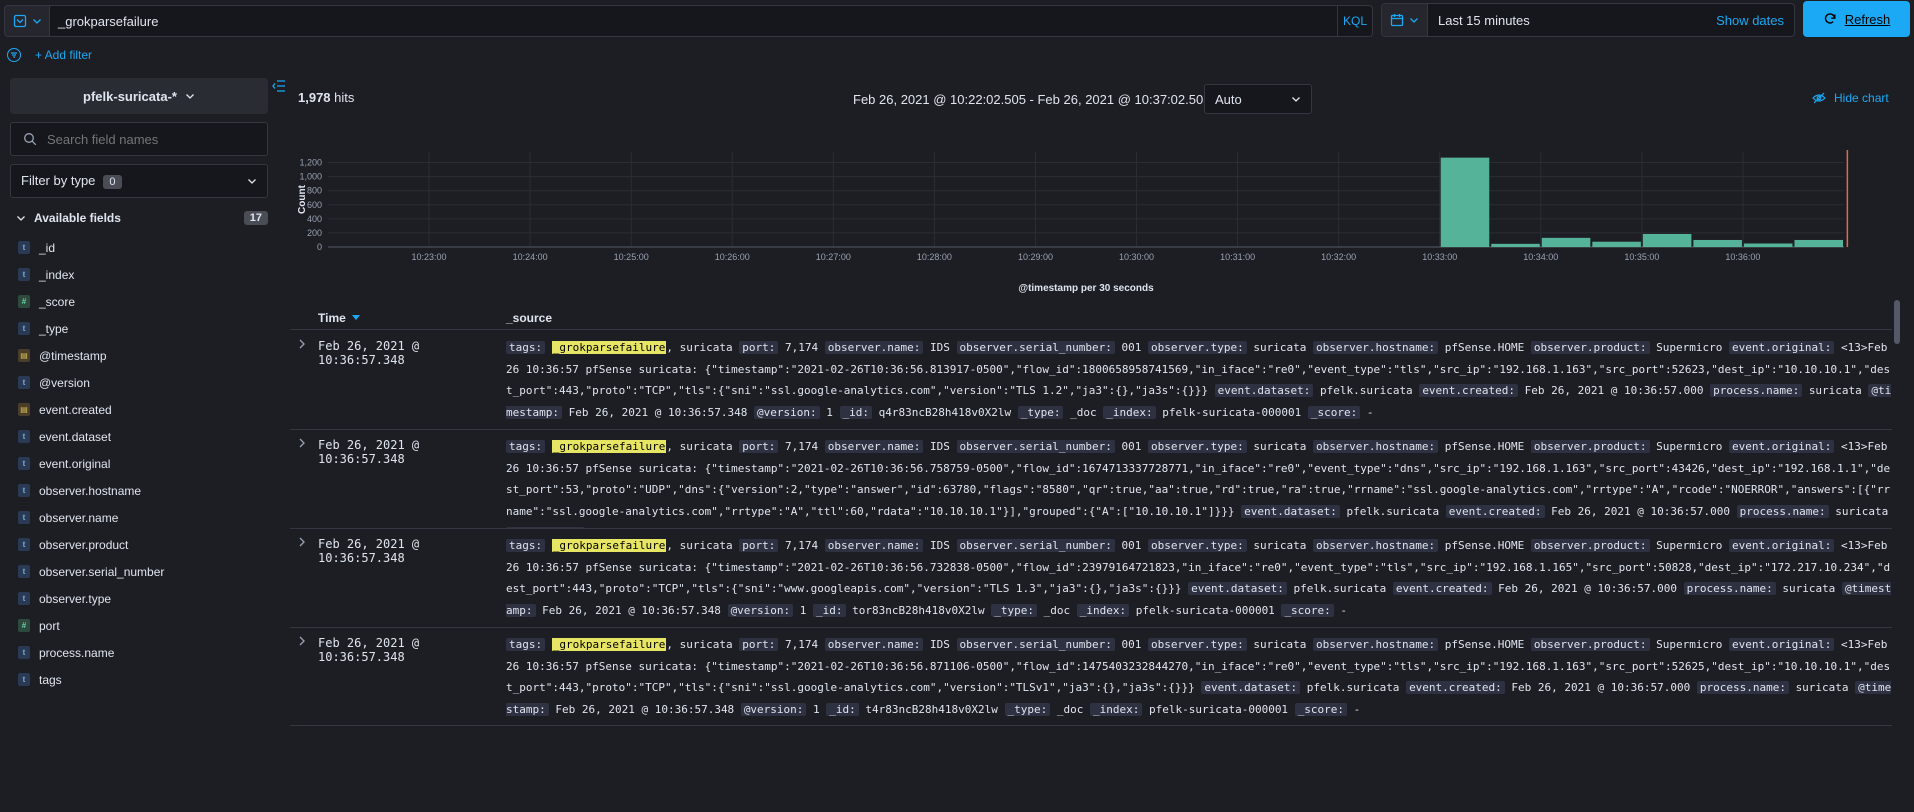 The width and height of the screenshot is (1914, 812). Describe the element at coordinates (139, 517) in the screenshot. I see `field-item: t observer.name` at that location.